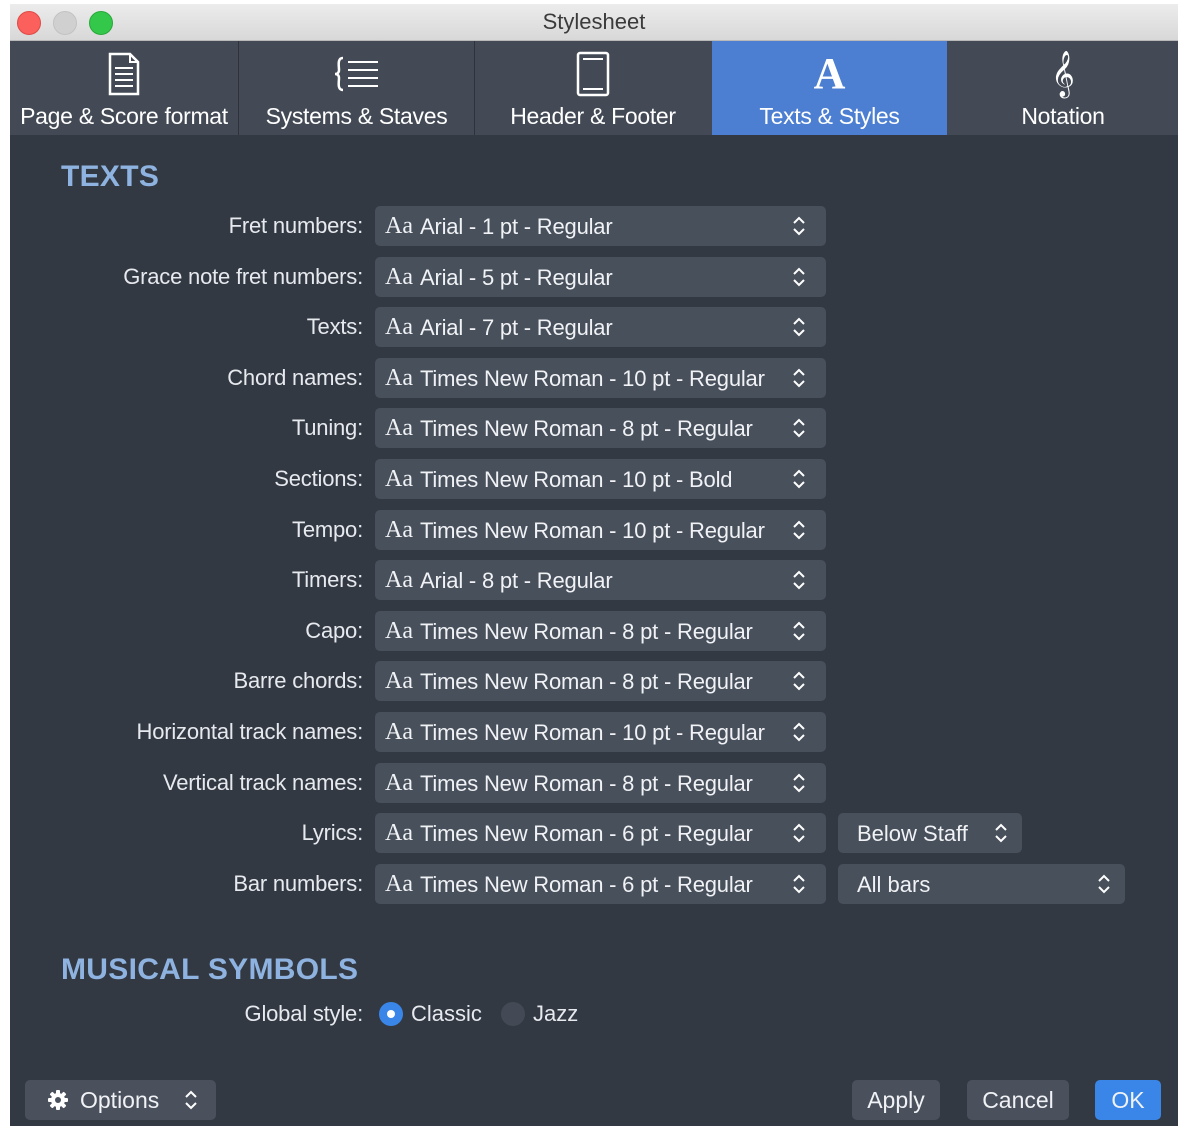 This screenshot has height=1126, width=1179. I want to click on tab-page-score-format: Page & Score format, so click(124, 88).